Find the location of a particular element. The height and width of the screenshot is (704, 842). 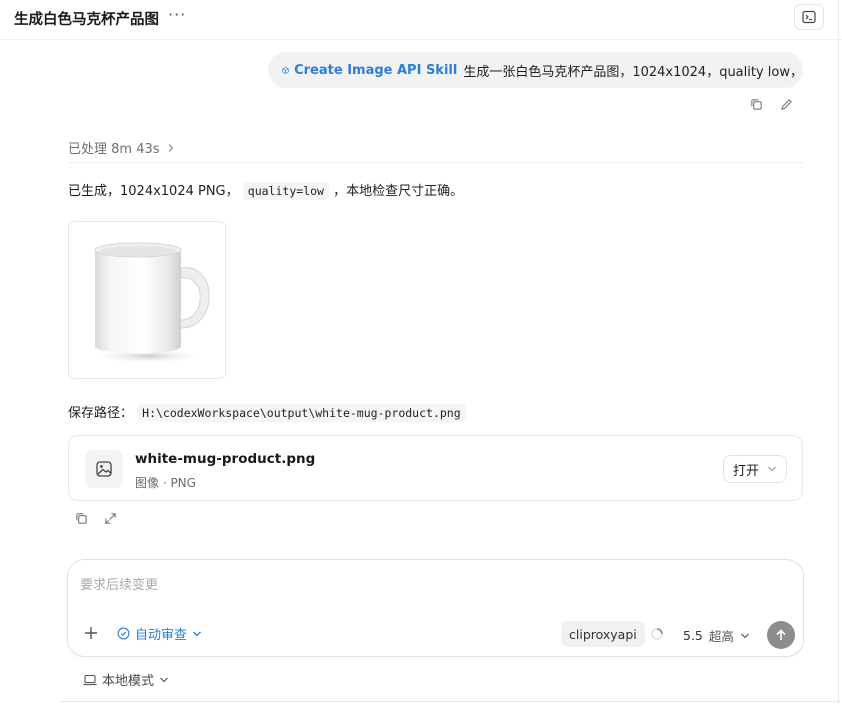

white-mug-image is located at coordinates (150, 303).